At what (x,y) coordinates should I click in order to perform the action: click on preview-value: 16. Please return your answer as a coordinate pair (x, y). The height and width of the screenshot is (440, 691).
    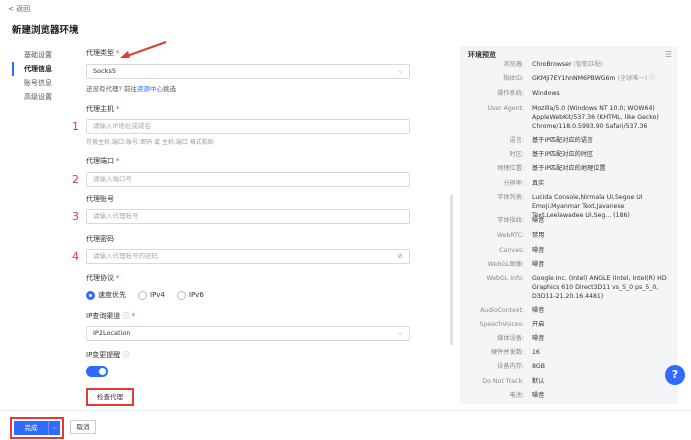
    Looking at the image, I should click on (536, 352).